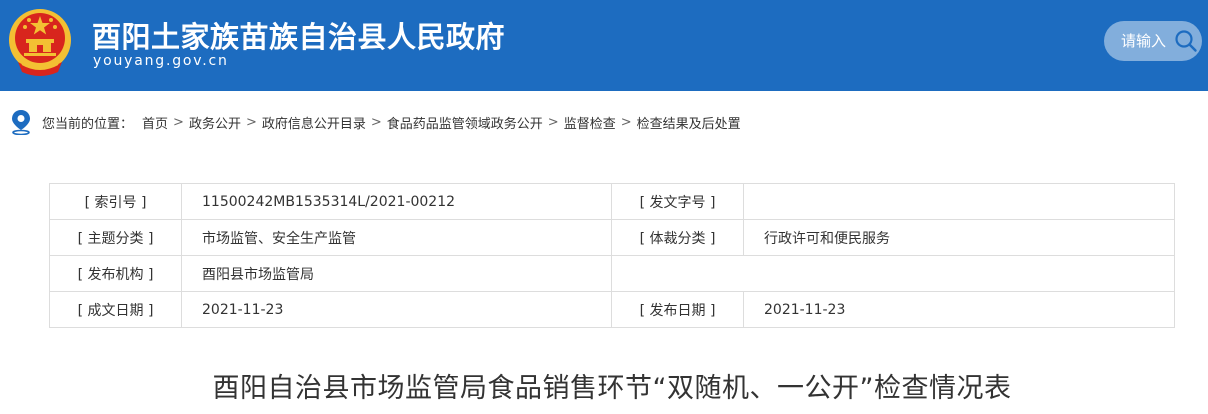 The width and height of the screenshot is (1208, 414). What do you see at coordinates (115, 309) in the screenshot?
I see `written-date-label: [ 成文日期 ]` at bounding box center [115, 309].